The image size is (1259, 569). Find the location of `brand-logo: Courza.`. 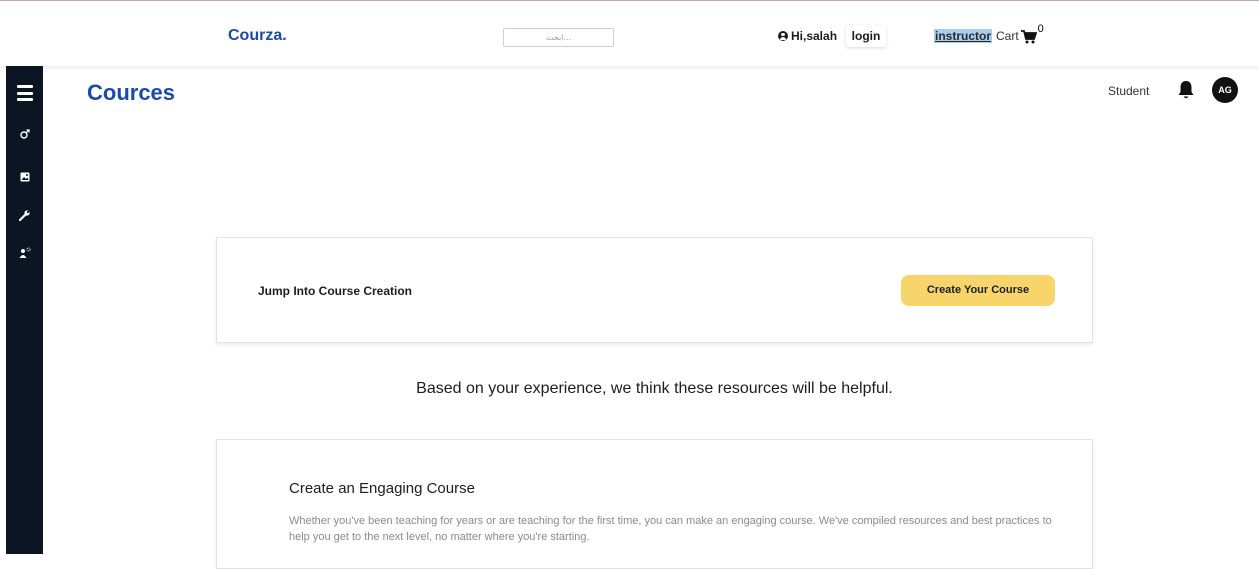

brand-logo: Courza. is located at coordinates (257, 36).